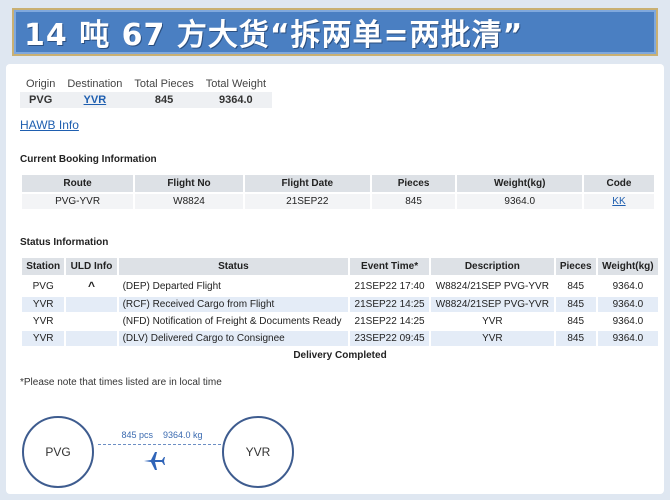 The image size is (670, 500). I want to click on booking-header-weight: Weight(kg), so click(519, 183).